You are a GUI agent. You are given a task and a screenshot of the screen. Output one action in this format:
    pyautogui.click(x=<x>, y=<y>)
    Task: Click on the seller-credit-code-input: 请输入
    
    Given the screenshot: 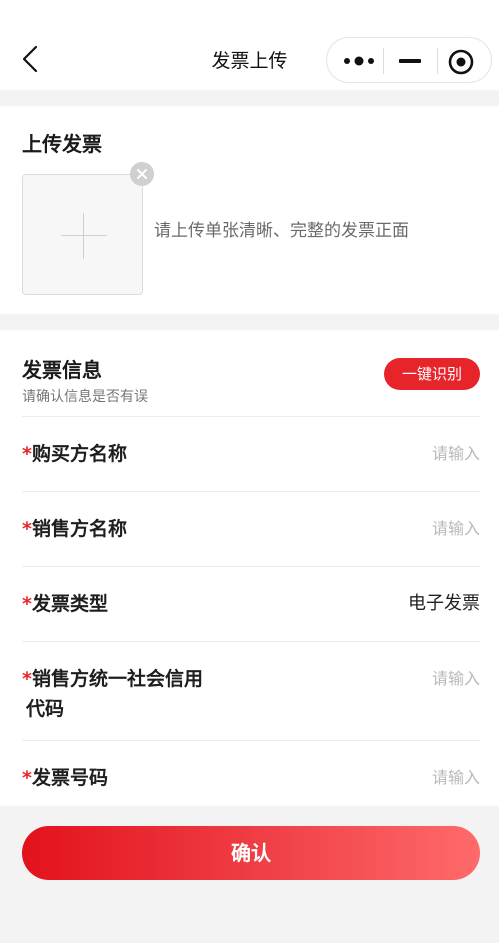 What is the action you would take?
    pyautogui.click(x=456, y=679)
    